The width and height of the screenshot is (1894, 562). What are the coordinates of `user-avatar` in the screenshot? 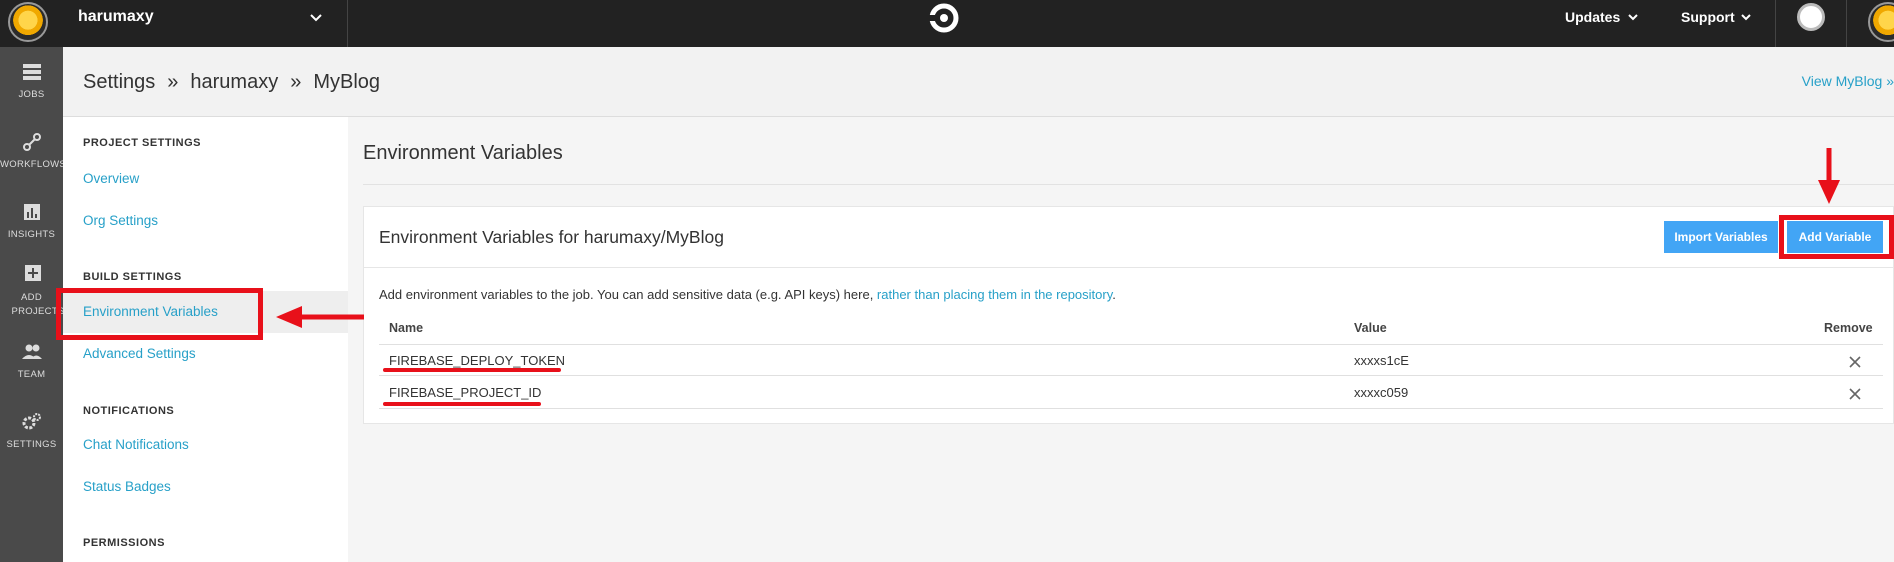 It's located at (1881, 22).